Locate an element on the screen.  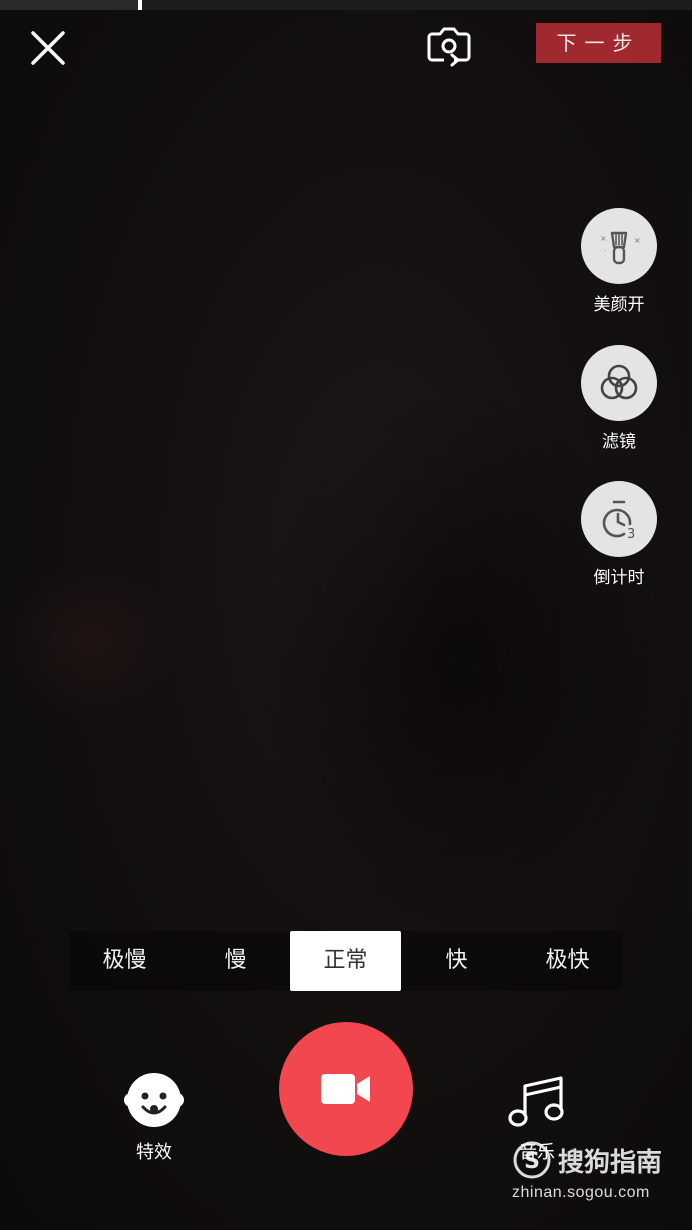
next-step-button: 下一步 is located at coordinates (598, 43).